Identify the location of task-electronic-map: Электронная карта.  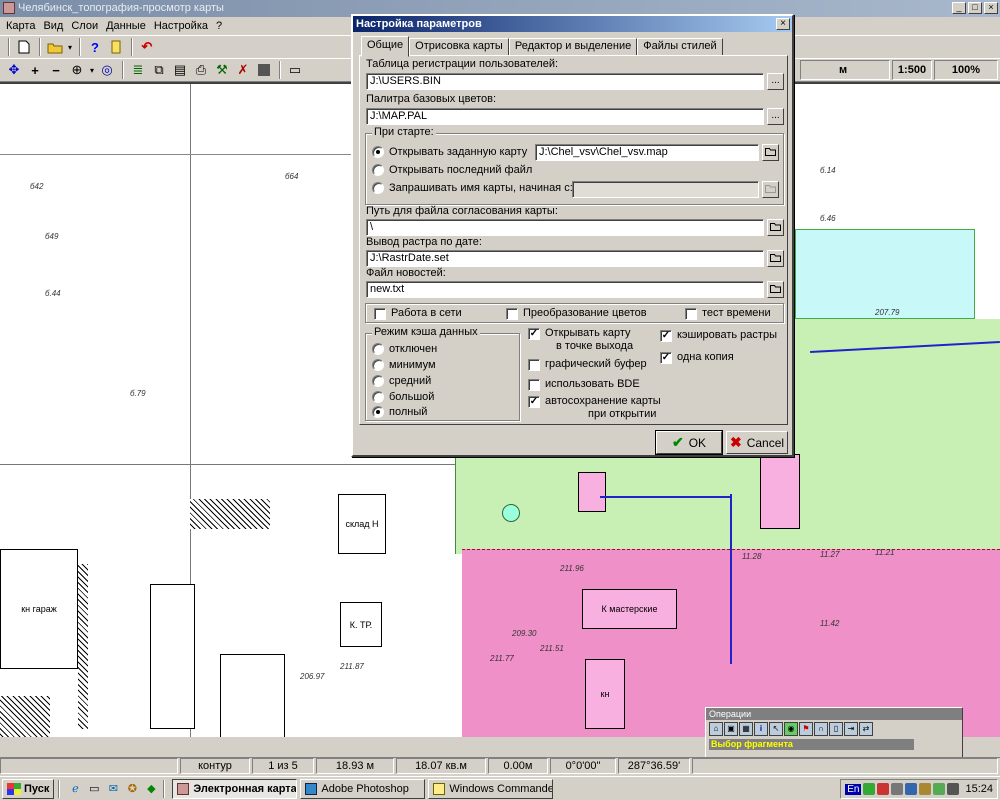
(235, 788).